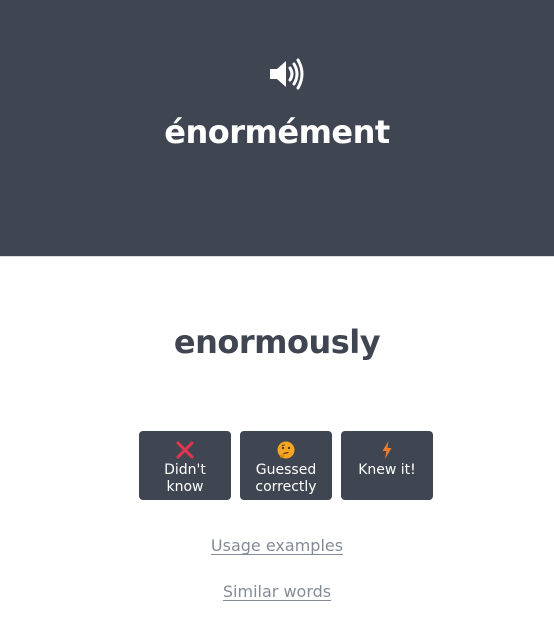 This screenshot has width=554, height=628. What do you see at coordinates (277, 342) in the screenshot?
I see `translation-text: enormously` at bounding box center [277, 342].